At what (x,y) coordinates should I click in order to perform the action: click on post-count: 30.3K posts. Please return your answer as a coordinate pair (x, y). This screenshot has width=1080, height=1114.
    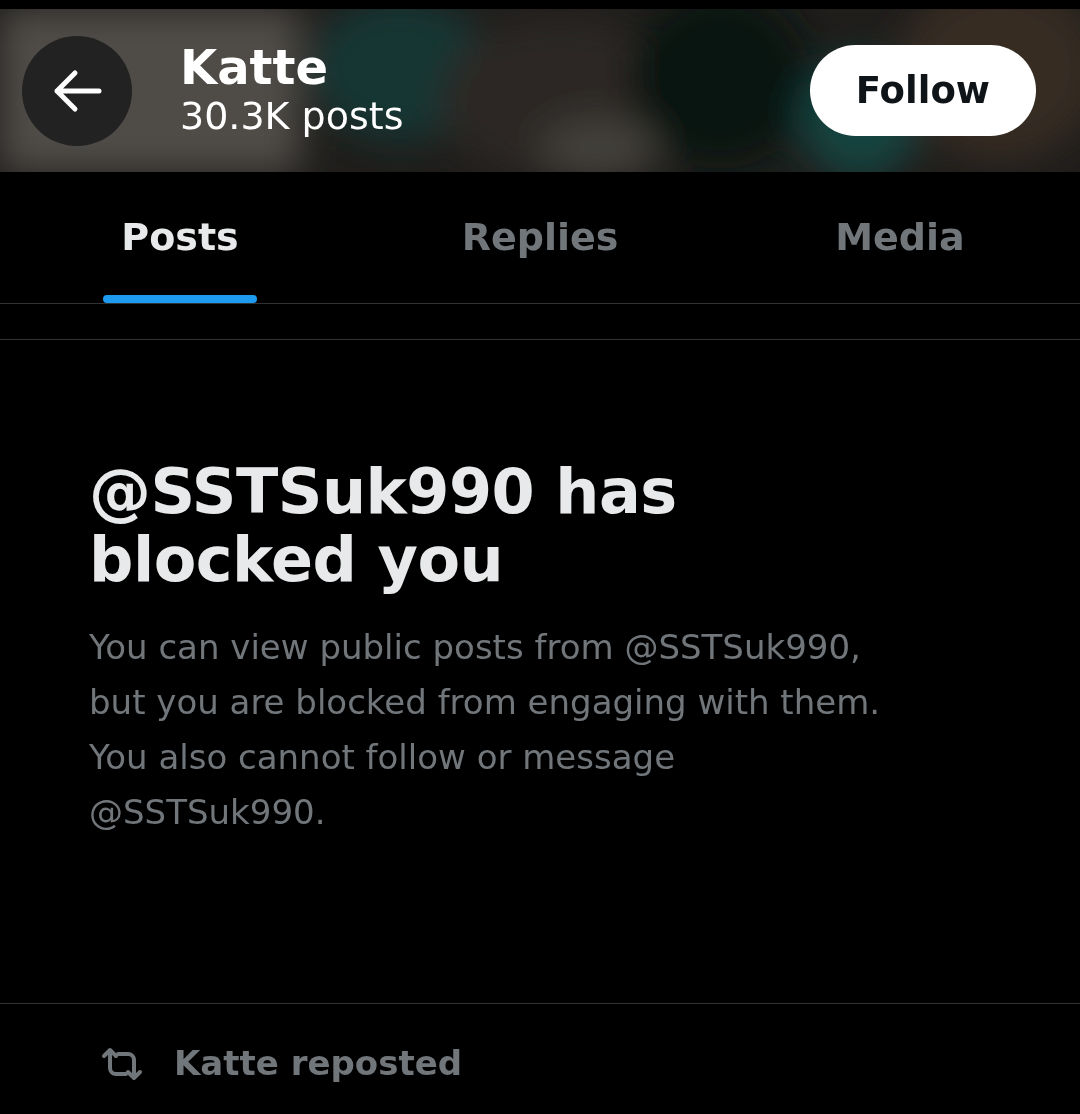
    Looking at the image, I should click on (292, 117).